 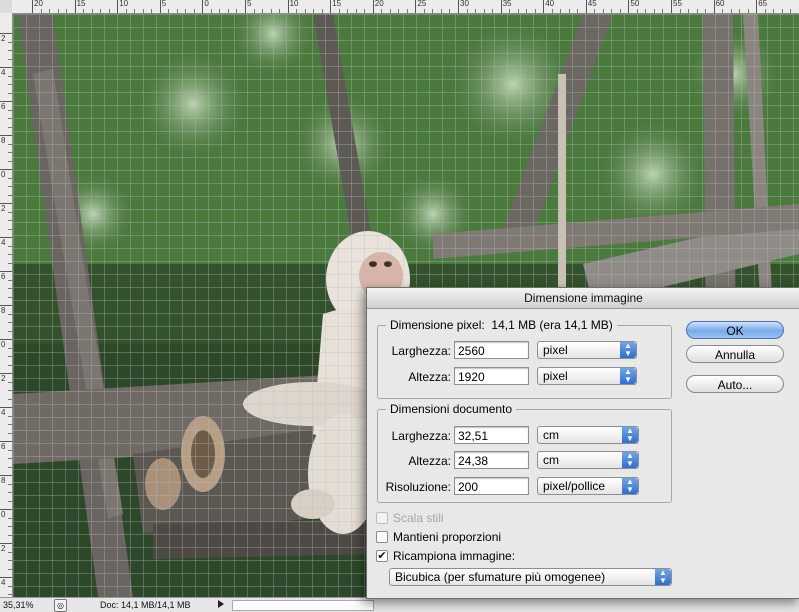 What do you see at coordinates (18, 605) in the screenshot?
I see `zoom-level: 35,31%` at bounding box center [18, 605].